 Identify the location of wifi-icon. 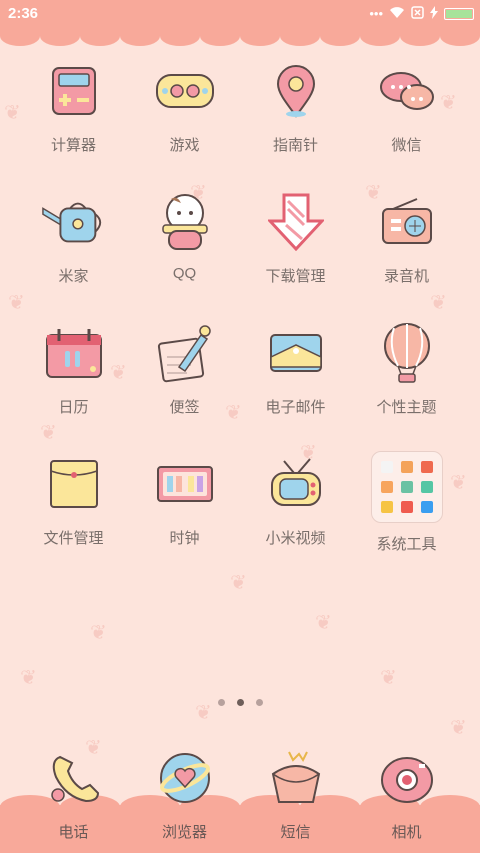
(397, 14).